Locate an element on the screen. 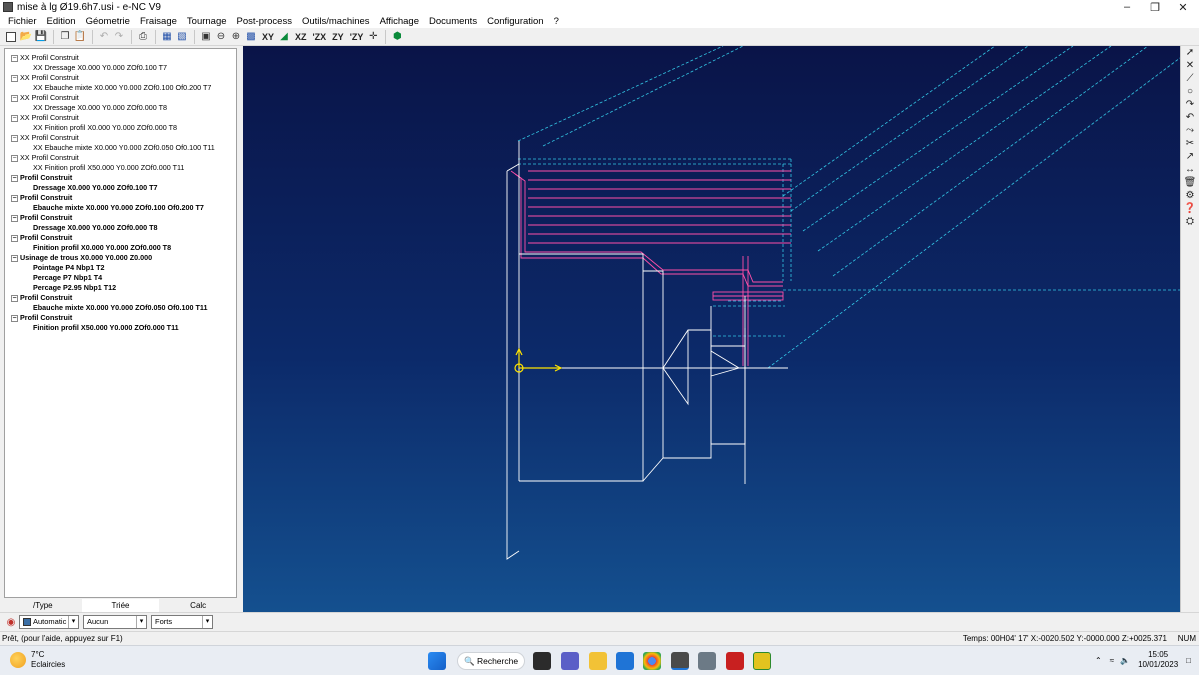 This screenshot has width=1199, height=675. line-icon: ⟋ is located at coordinates (1190, 79).